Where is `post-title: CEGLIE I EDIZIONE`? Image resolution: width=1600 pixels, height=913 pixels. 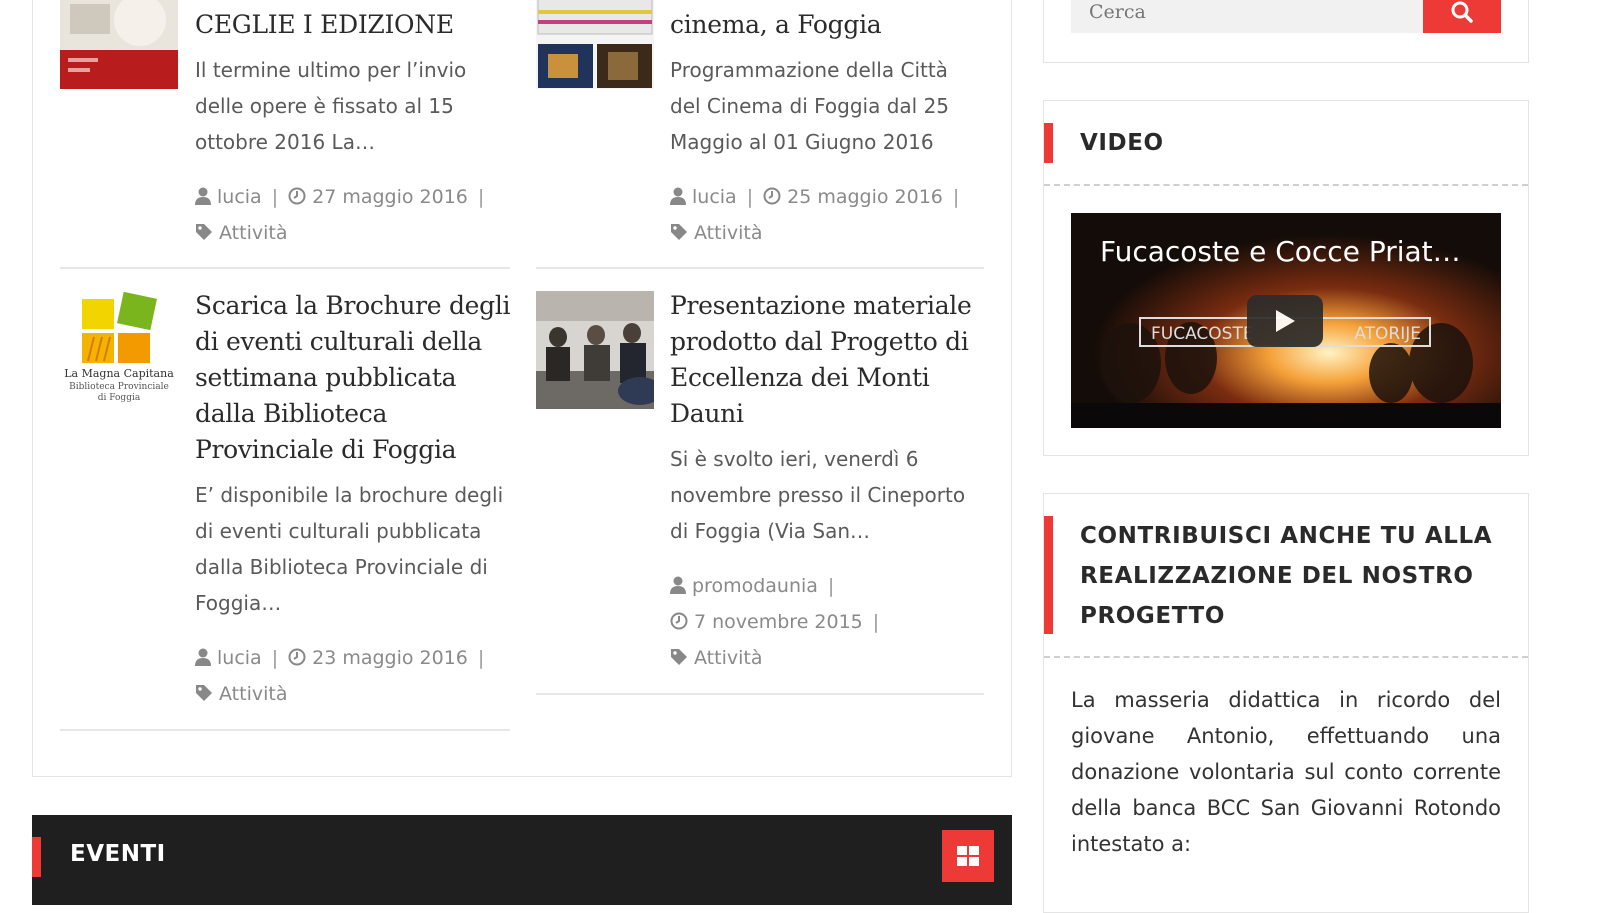
post-title: CEGLIE I EDIZIONE is located at coordinates (355, 25).